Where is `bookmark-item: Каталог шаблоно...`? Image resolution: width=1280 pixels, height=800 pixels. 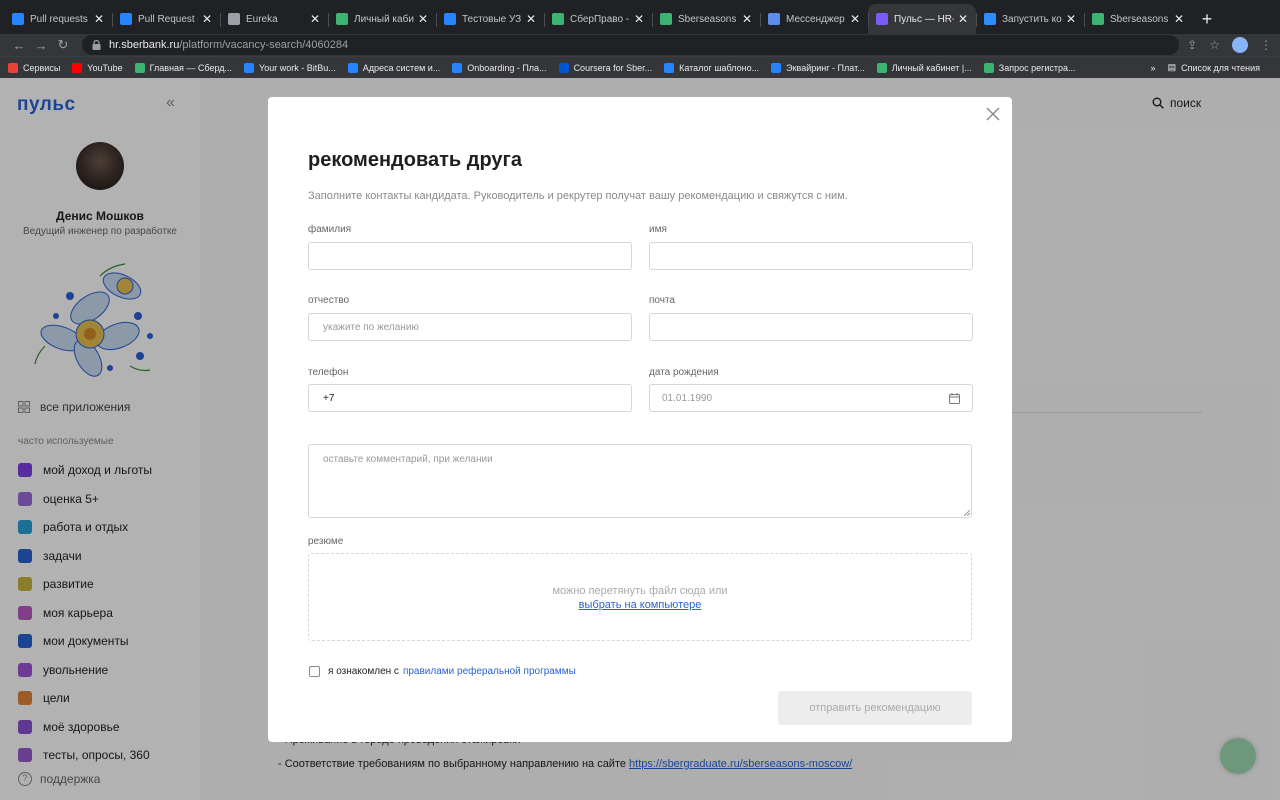
bookmark-item: Каталог шаблоно... is located at coordinates (712, 67).